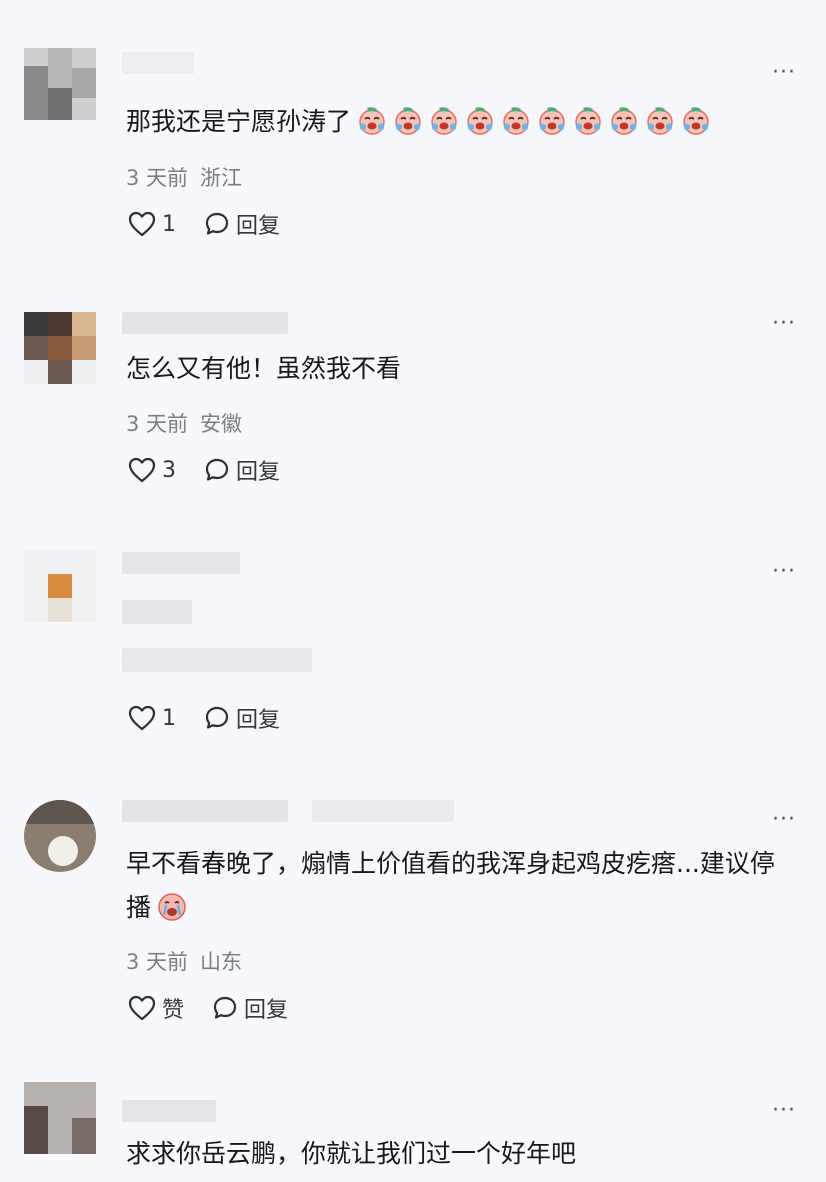 This screenshot has height=1182, width=826. Describe the element at coordinates (450, 885) in the screenshot. I see `comment-text: 早不看春晚了，煽情上价值看的我浑身起鸡皮疙瘩...建议停播` at that location.